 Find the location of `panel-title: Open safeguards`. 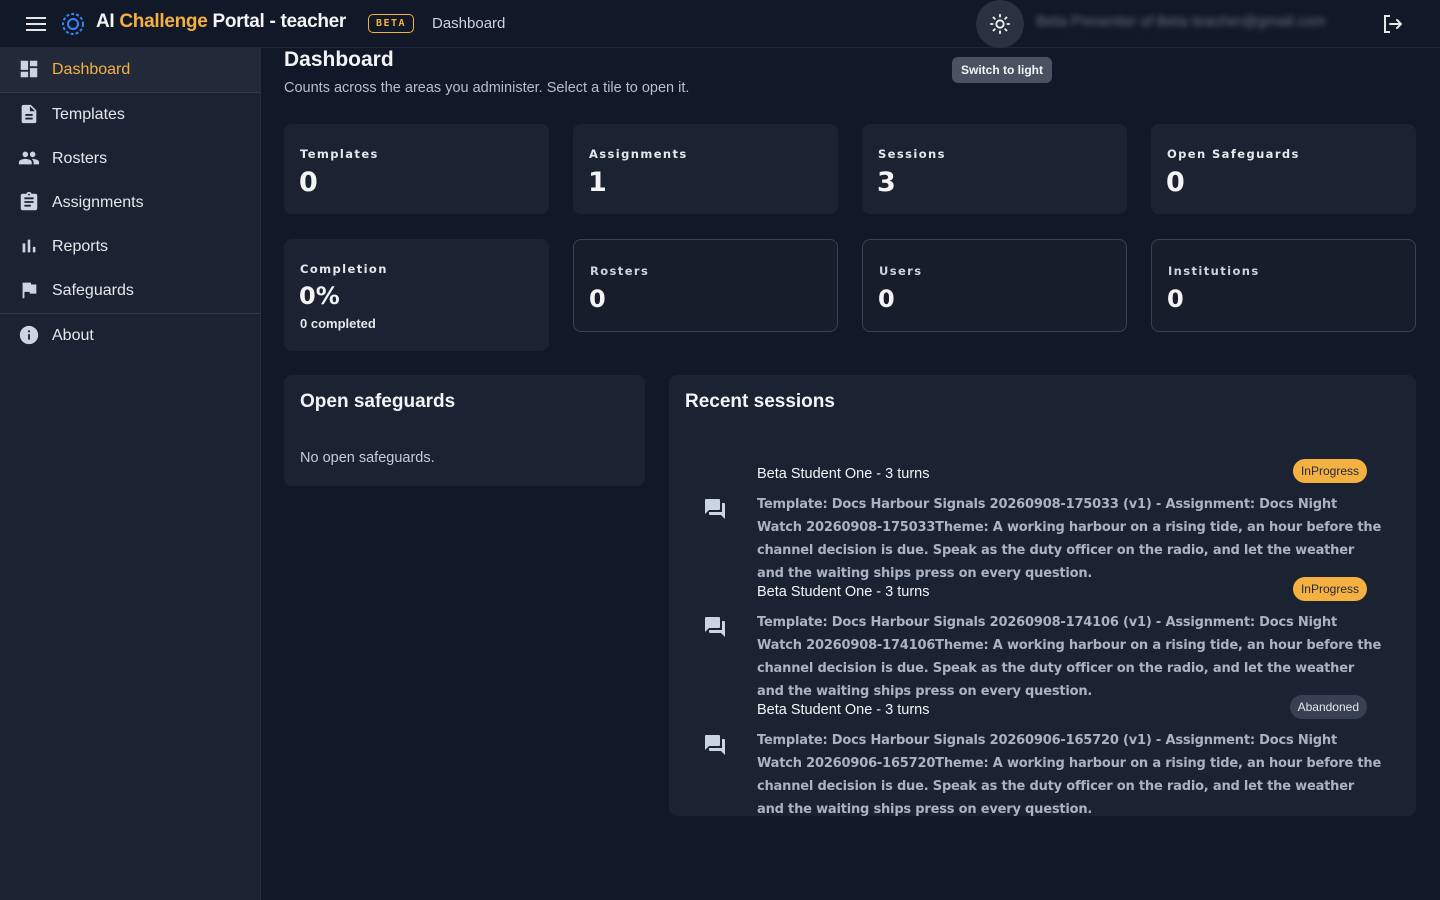

panel-title: Open safeguards is located at coordinates (378, 401).